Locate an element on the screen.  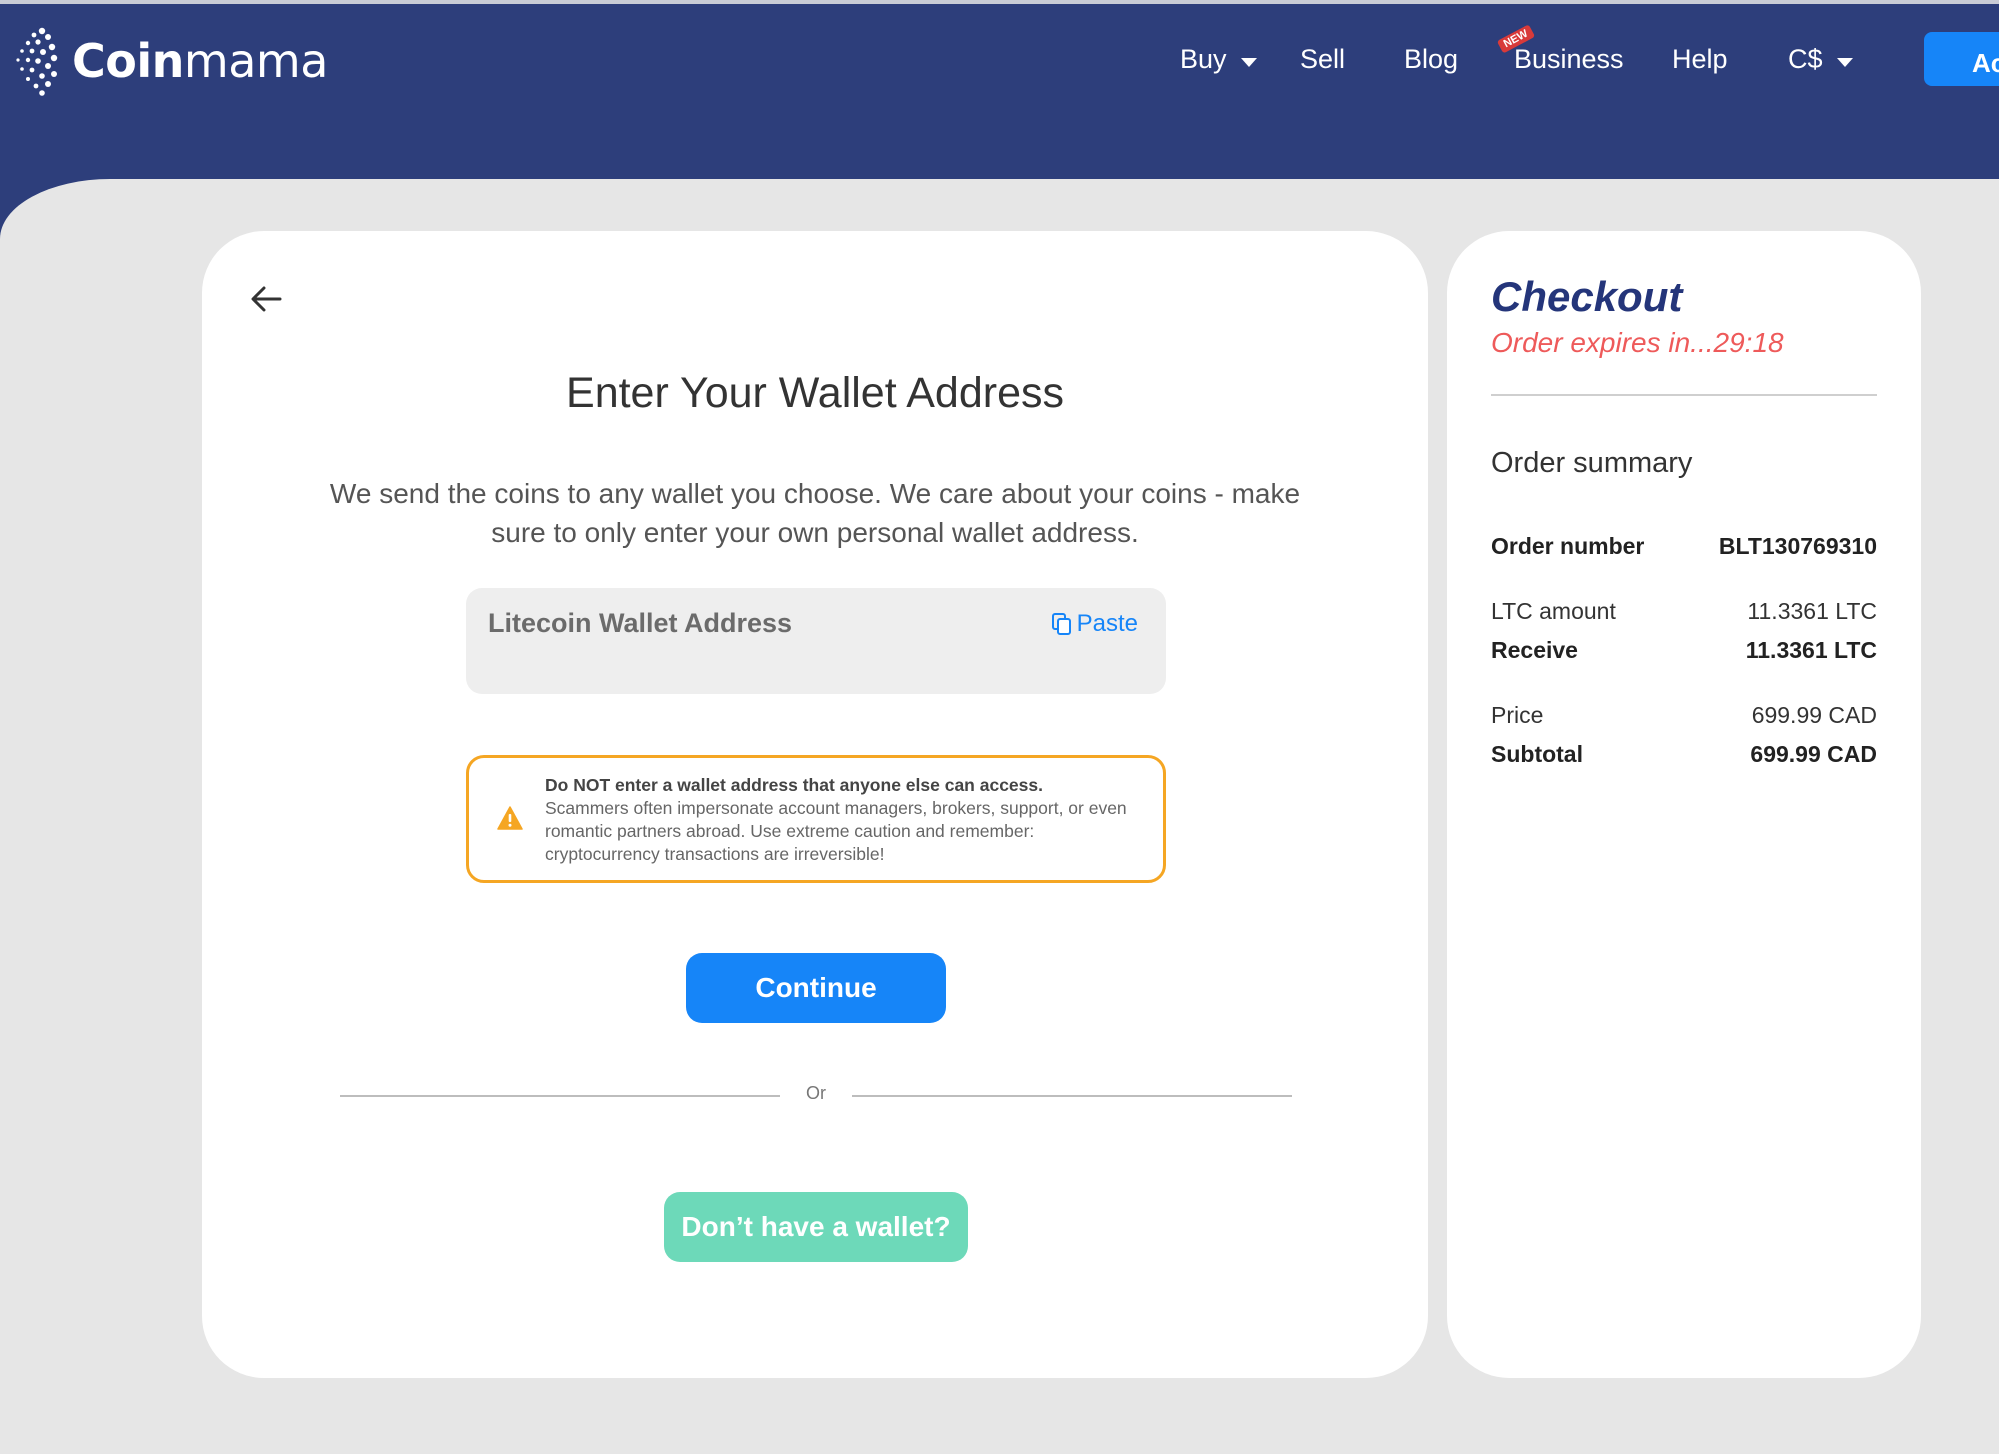
nav-sell: Sell is located at coordinates (1322, 59).